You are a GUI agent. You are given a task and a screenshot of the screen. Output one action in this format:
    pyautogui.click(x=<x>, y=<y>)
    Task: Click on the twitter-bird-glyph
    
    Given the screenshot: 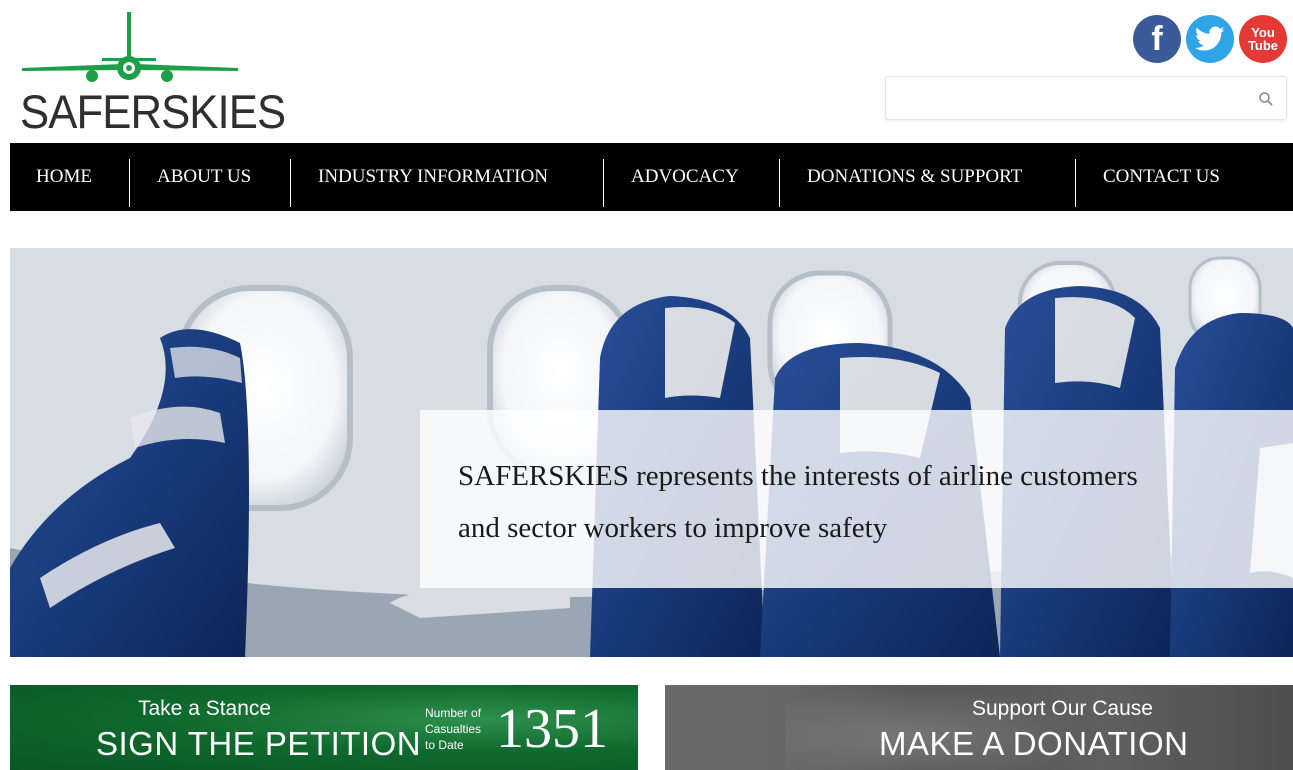 What is the action you would take?
    pyautogui.click(x=1210, y=38)
    